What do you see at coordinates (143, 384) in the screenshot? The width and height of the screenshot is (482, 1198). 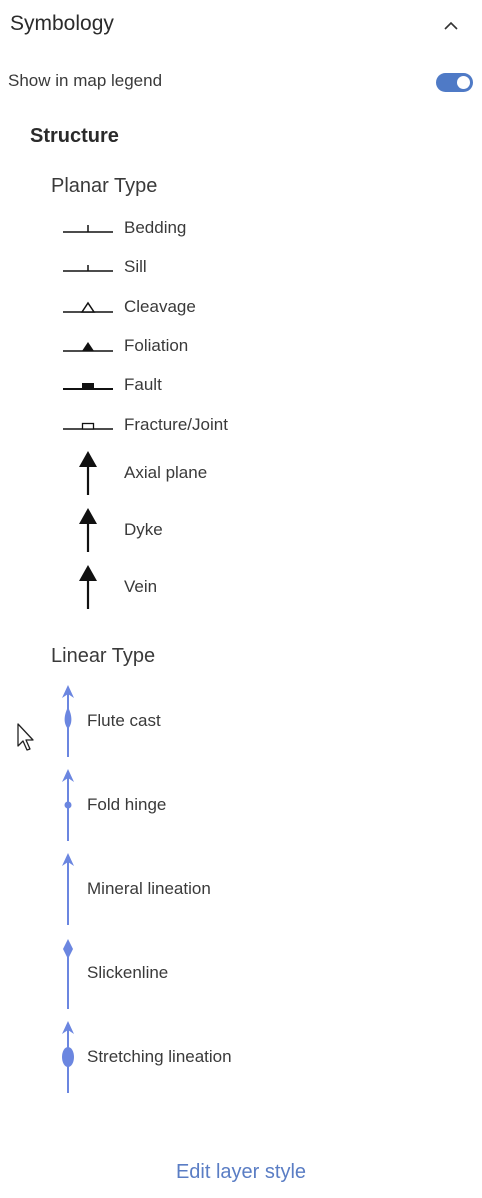 I see `legend-item-label: Fault` at bounding box center [143, 384].